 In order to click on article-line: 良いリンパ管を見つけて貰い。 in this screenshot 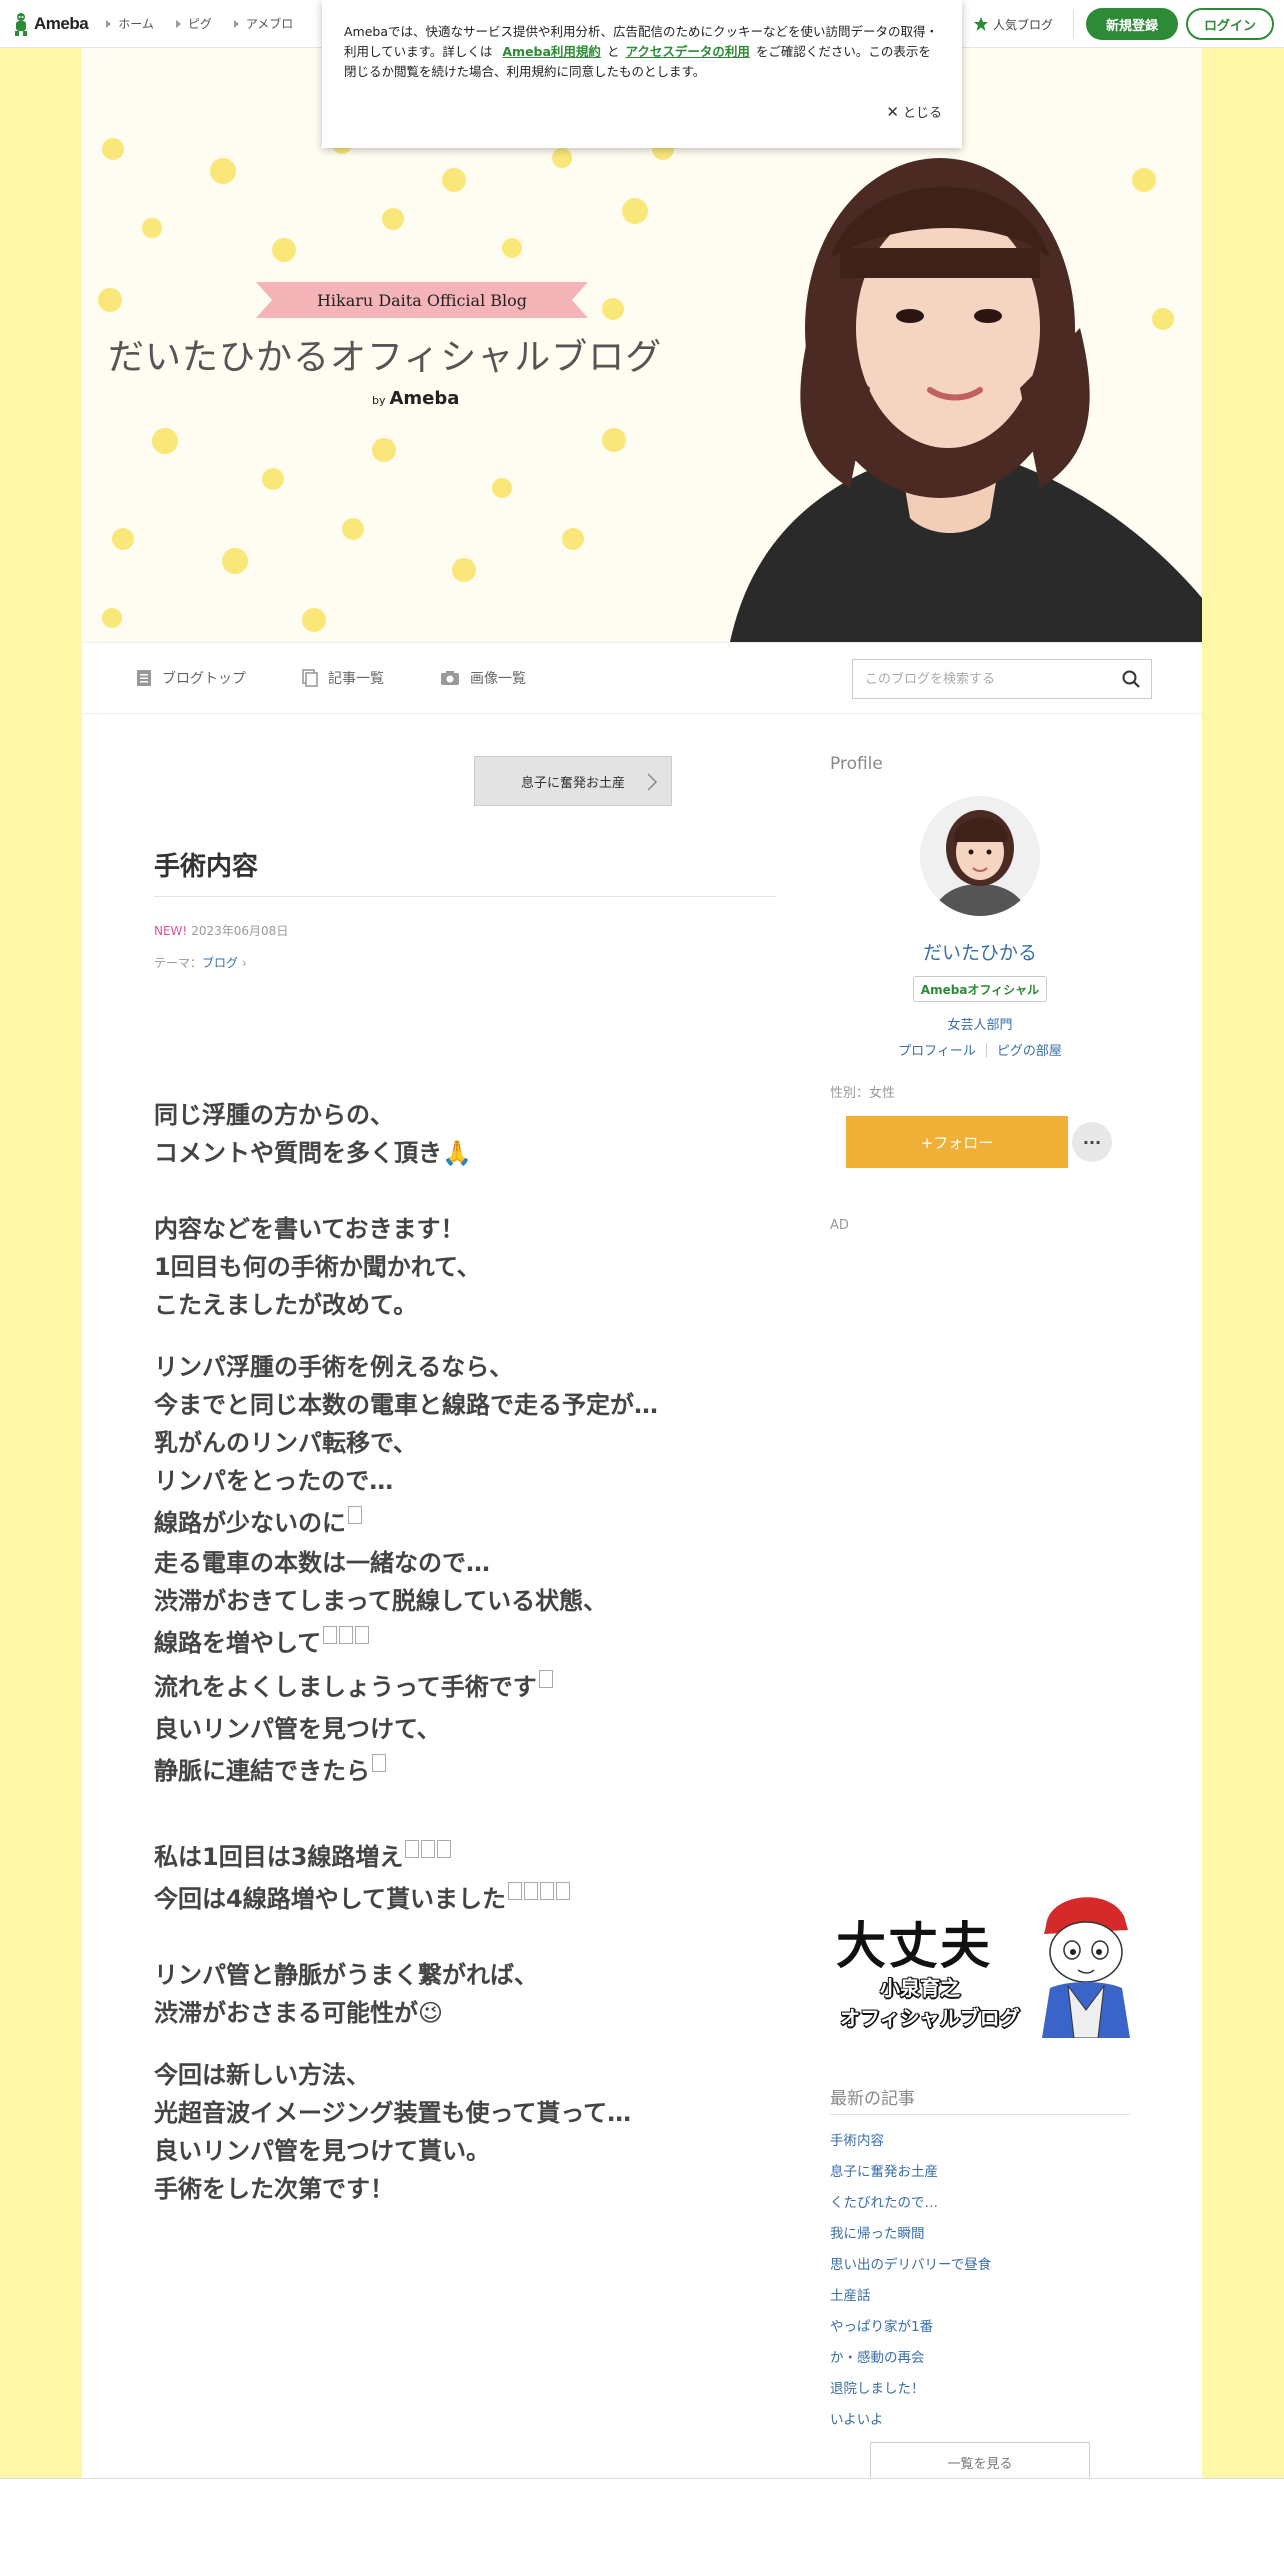, I will do `click(322, 2151)`.